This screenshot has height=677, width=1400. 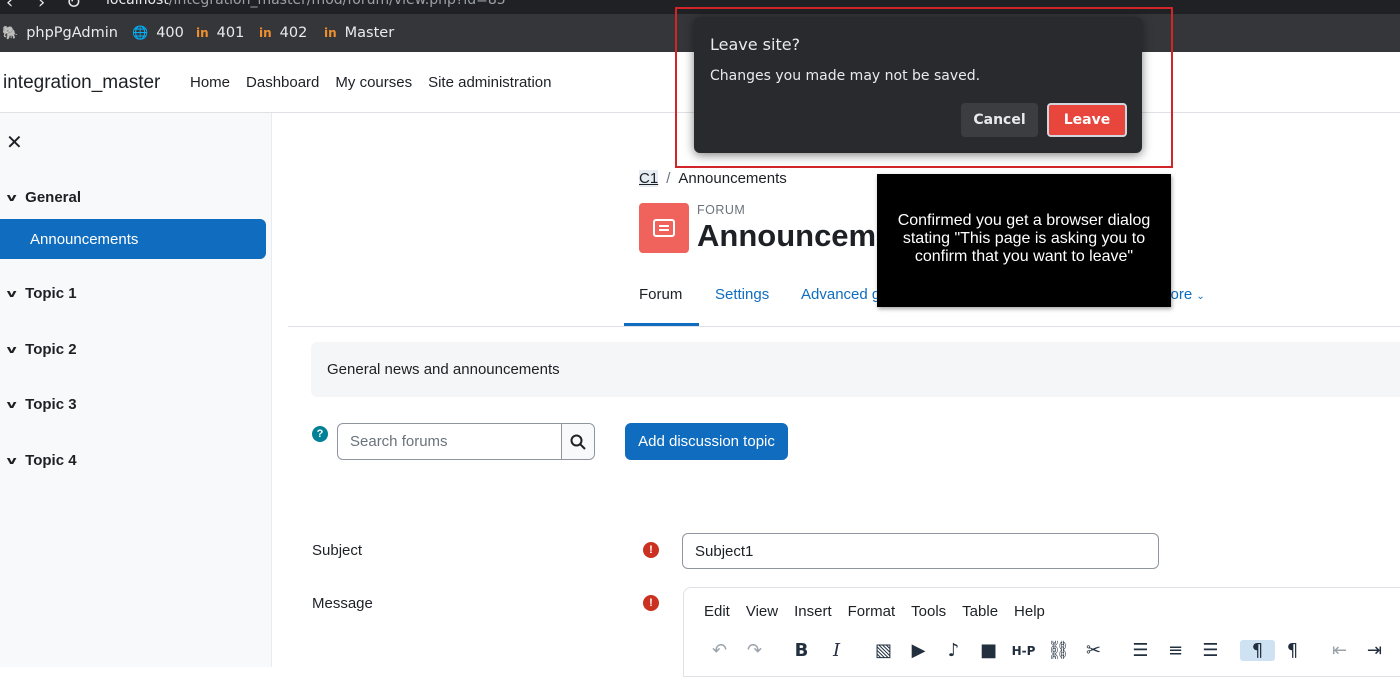 What do you see at coordinates (1029, 611) in the screenshot?
I see `editor-menu-help: Help` at bounding box center [1029, 611].